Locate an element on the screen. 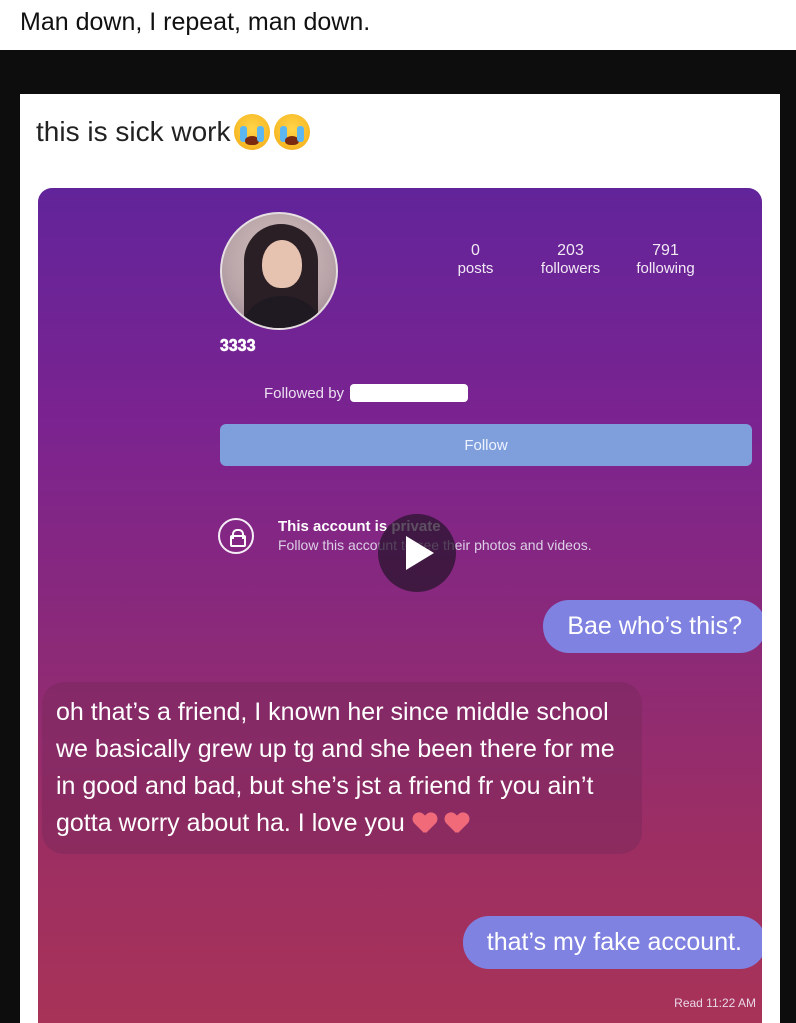 This screenshot has width=796, height=1023. followed-by: Followed by is located at coordinates (366, 393).